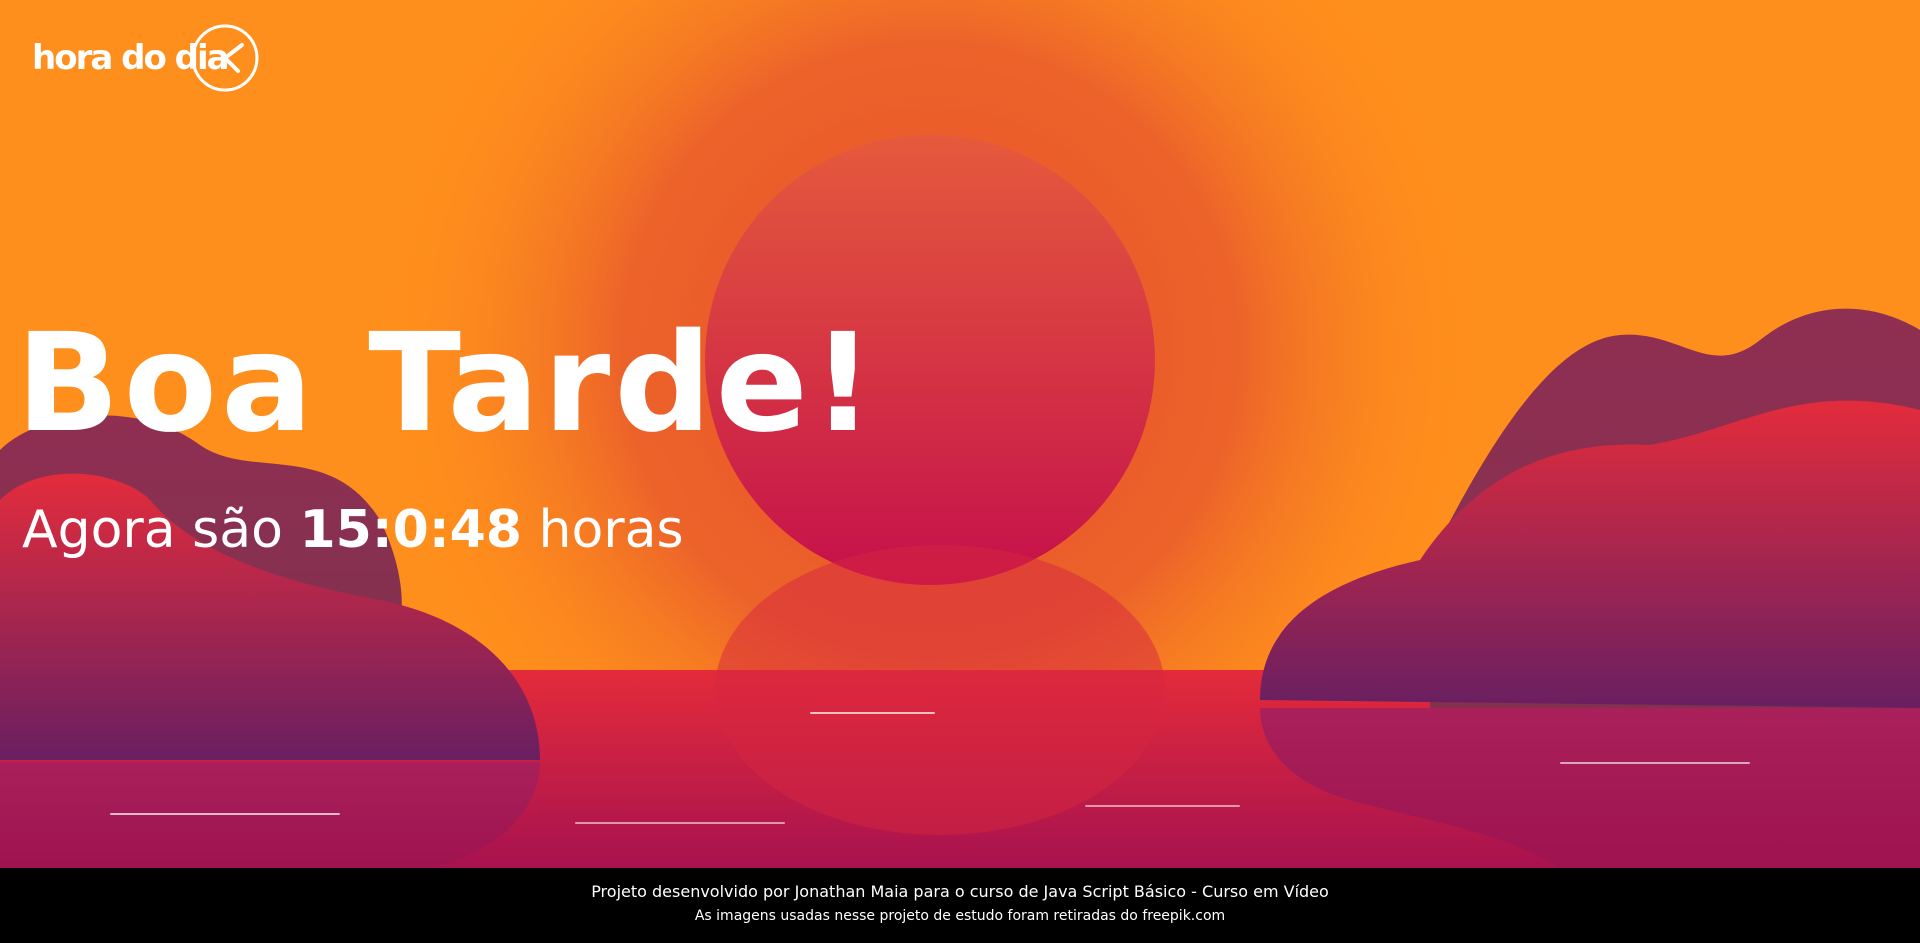 The image size is (1920, 943). I want to click on logo-text: hora do dia, so click(131, 58).